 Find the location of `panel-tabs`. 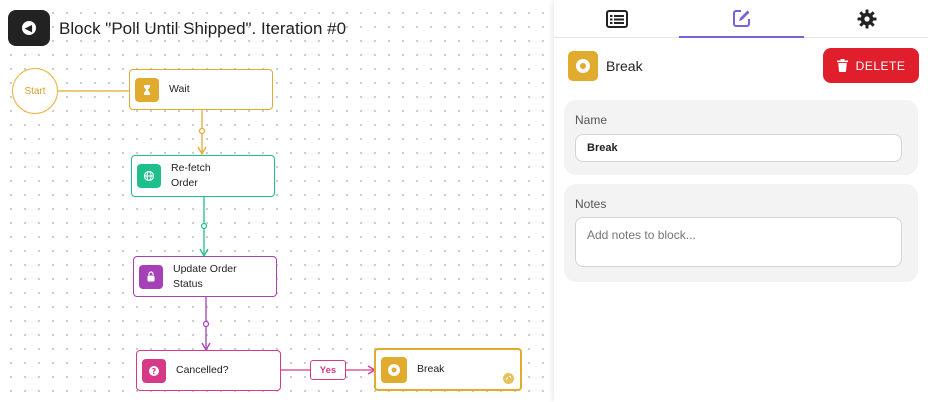

panel-tabs is located at coordinates (741, 19).